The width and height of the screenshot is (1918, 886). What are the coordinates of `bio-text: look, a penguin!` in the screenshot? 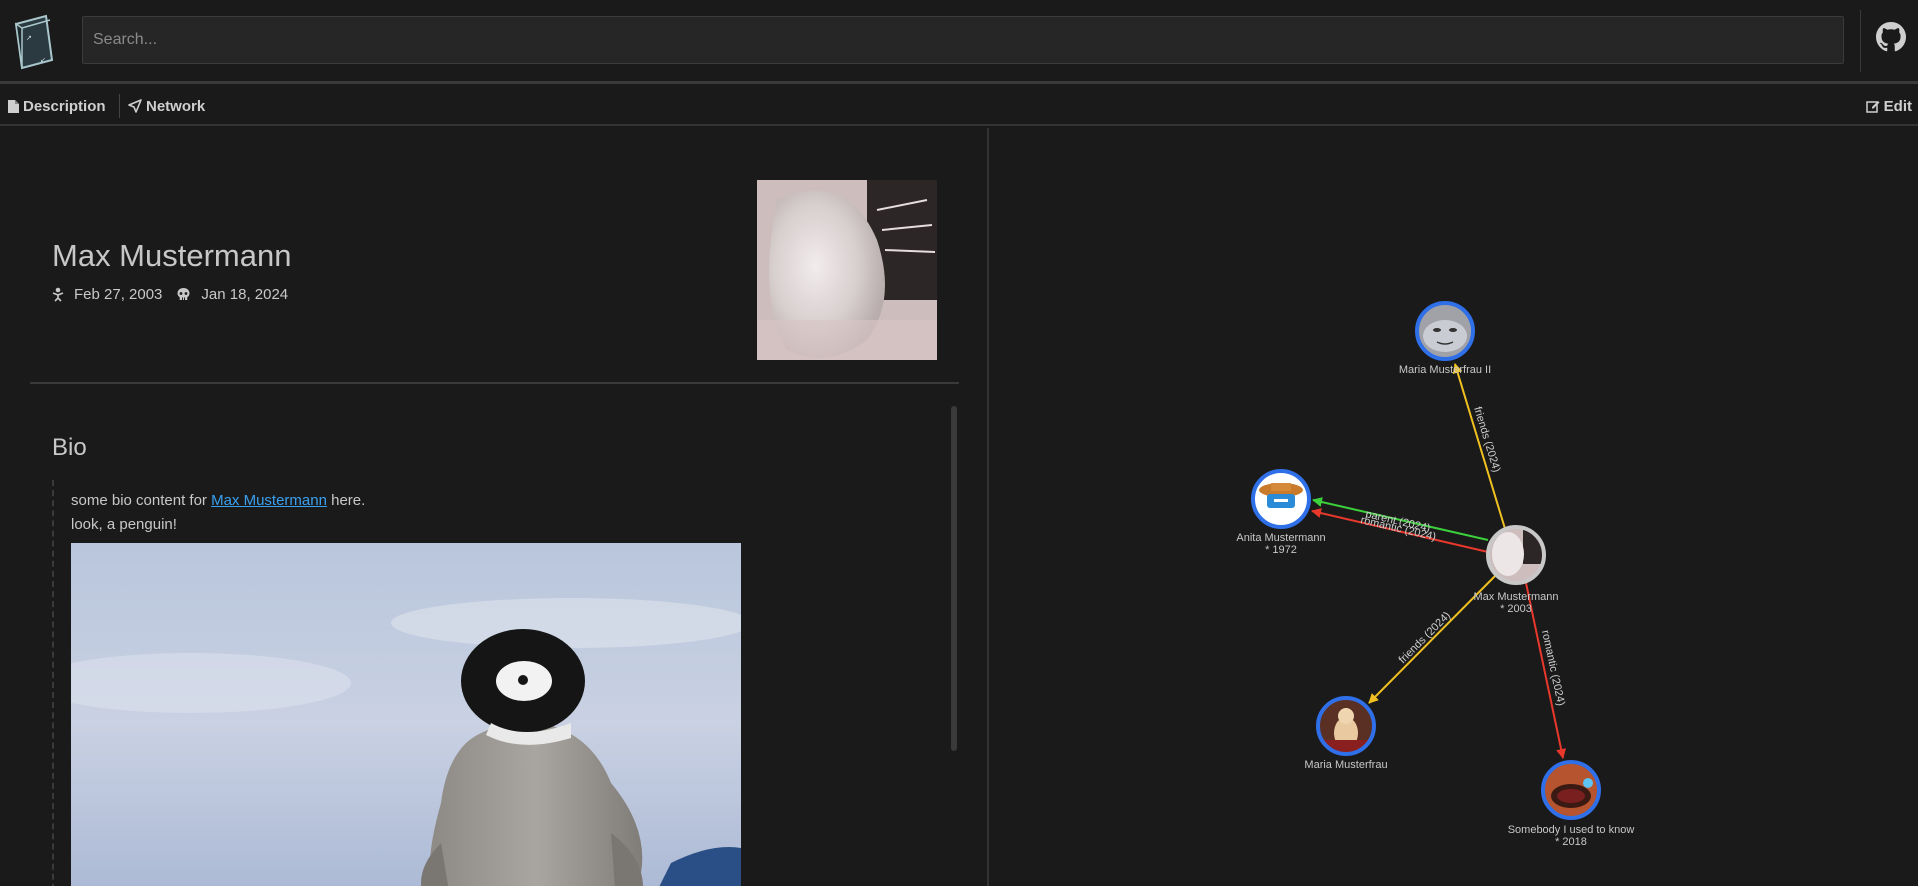 It's located at (124, 524).